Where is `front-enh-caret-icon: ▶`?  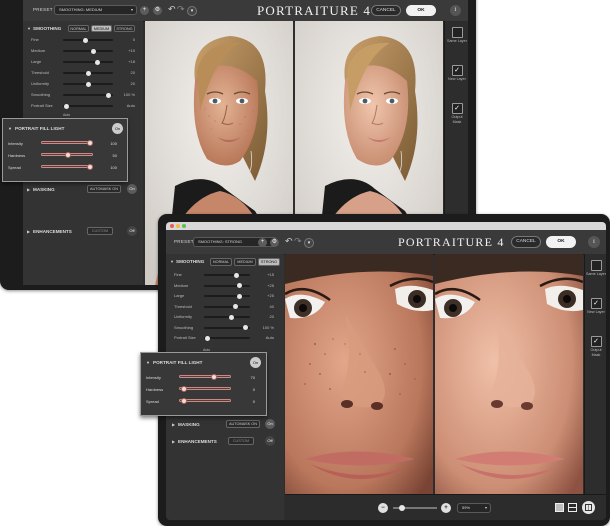
front-enh-caret-icon: ▶ is located at coordinates (173, 441).